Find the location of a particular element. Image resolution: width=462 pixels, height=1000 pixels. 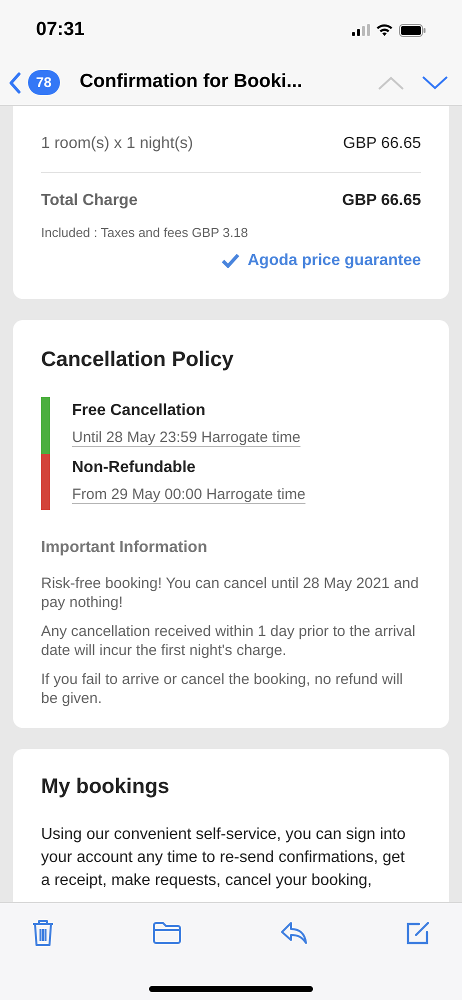

card-title: Cancellation Policy is located at coordinates (138, 359).